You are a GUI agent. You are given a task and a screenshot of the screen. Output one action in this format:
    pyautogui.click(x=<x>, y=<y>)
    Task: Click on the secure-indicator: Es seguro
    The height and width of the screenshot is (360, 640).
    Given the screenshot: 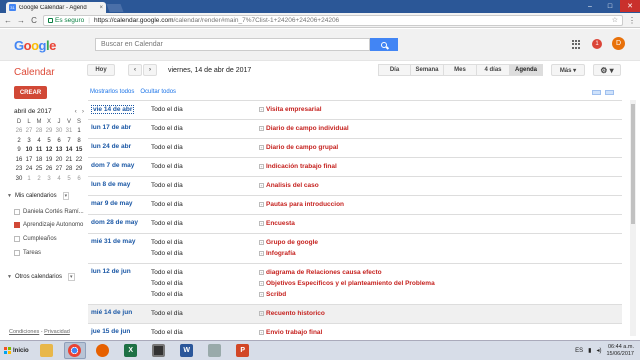 What is the action you would take?
    pyautogui.click(x=66, y=20)
    